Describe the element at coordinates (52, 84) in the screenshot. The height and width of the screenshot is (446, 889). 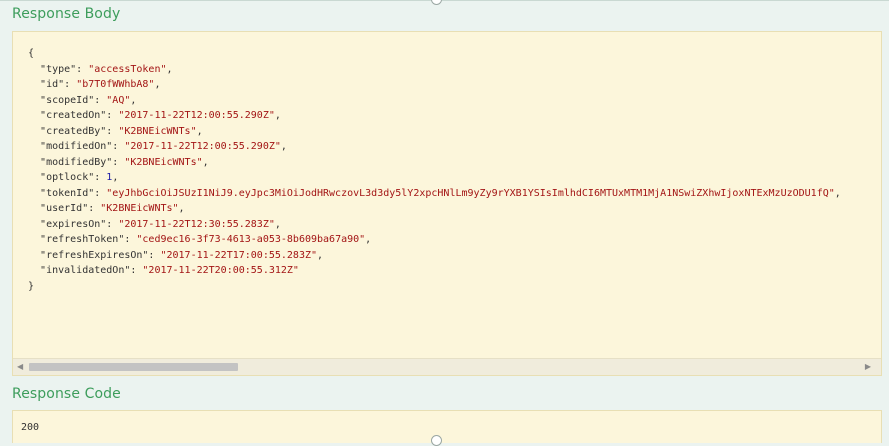
I see `json-key: "id"` at that location.